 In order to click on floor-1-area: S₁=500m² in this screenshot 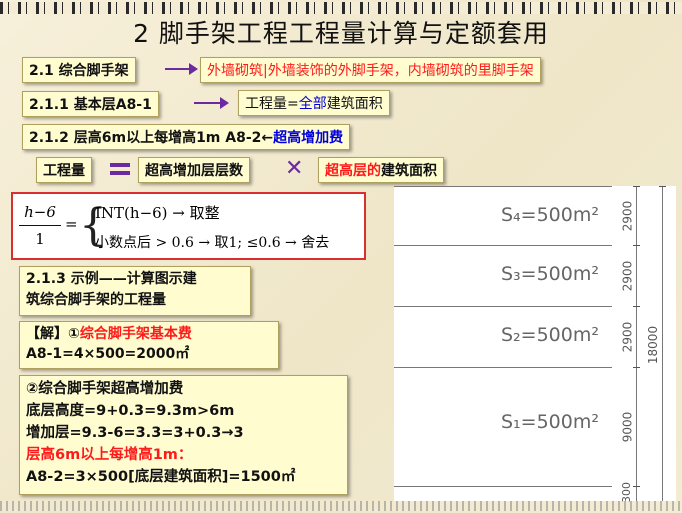, I will do `click(550, 422)`.